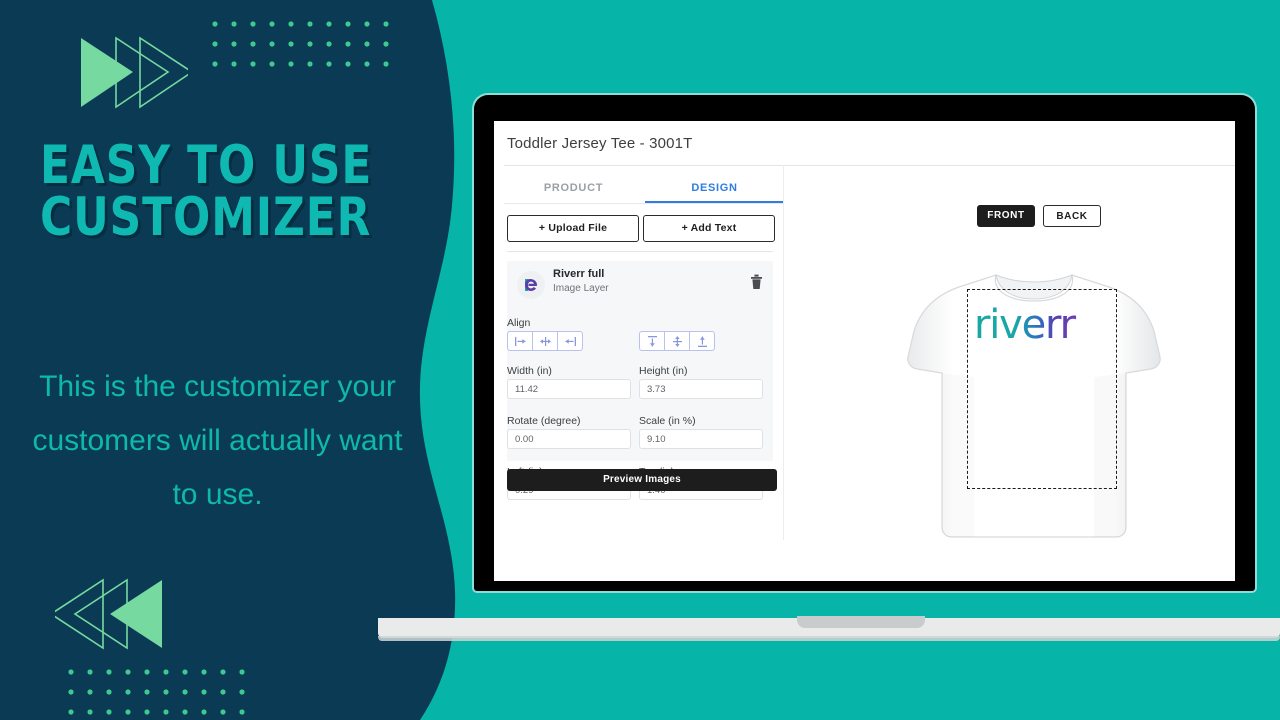 Image resolution: width=1280 pixels, height=720 pixels. I want to click on tab-product: PRODUCT, so click(573, 188).